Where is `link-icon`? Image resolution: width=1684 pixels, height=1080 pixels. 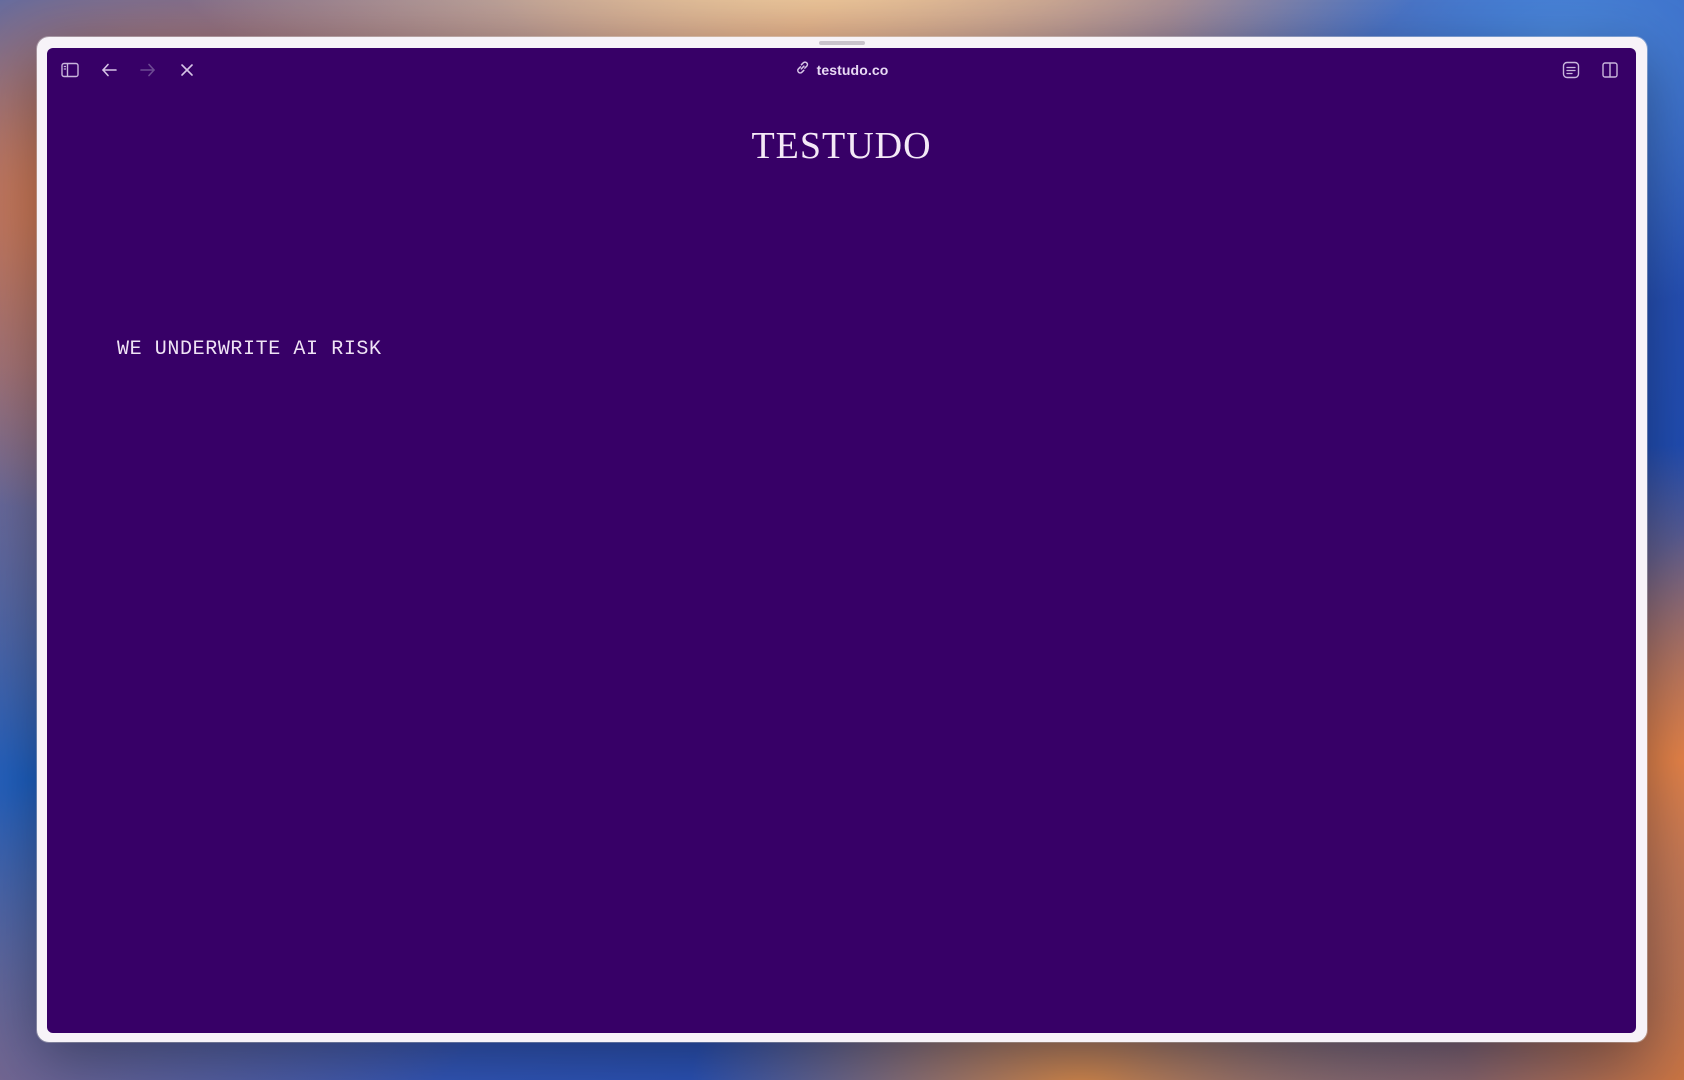
link-icon is located at coordinates (802, 70).